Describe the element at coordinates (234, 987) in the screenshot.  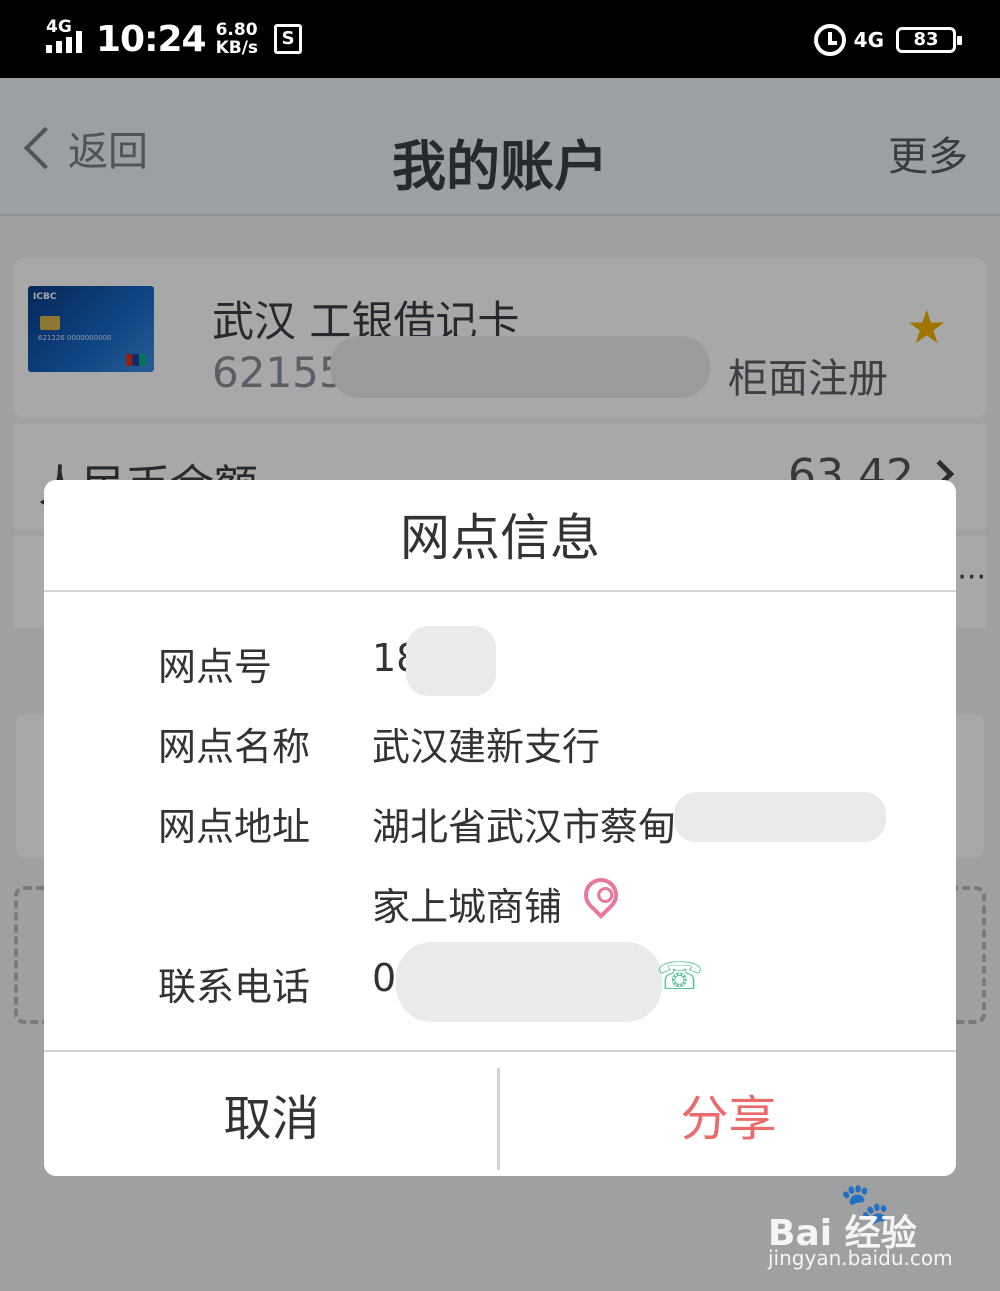
I see `phone-label: 联系电话` at that location.